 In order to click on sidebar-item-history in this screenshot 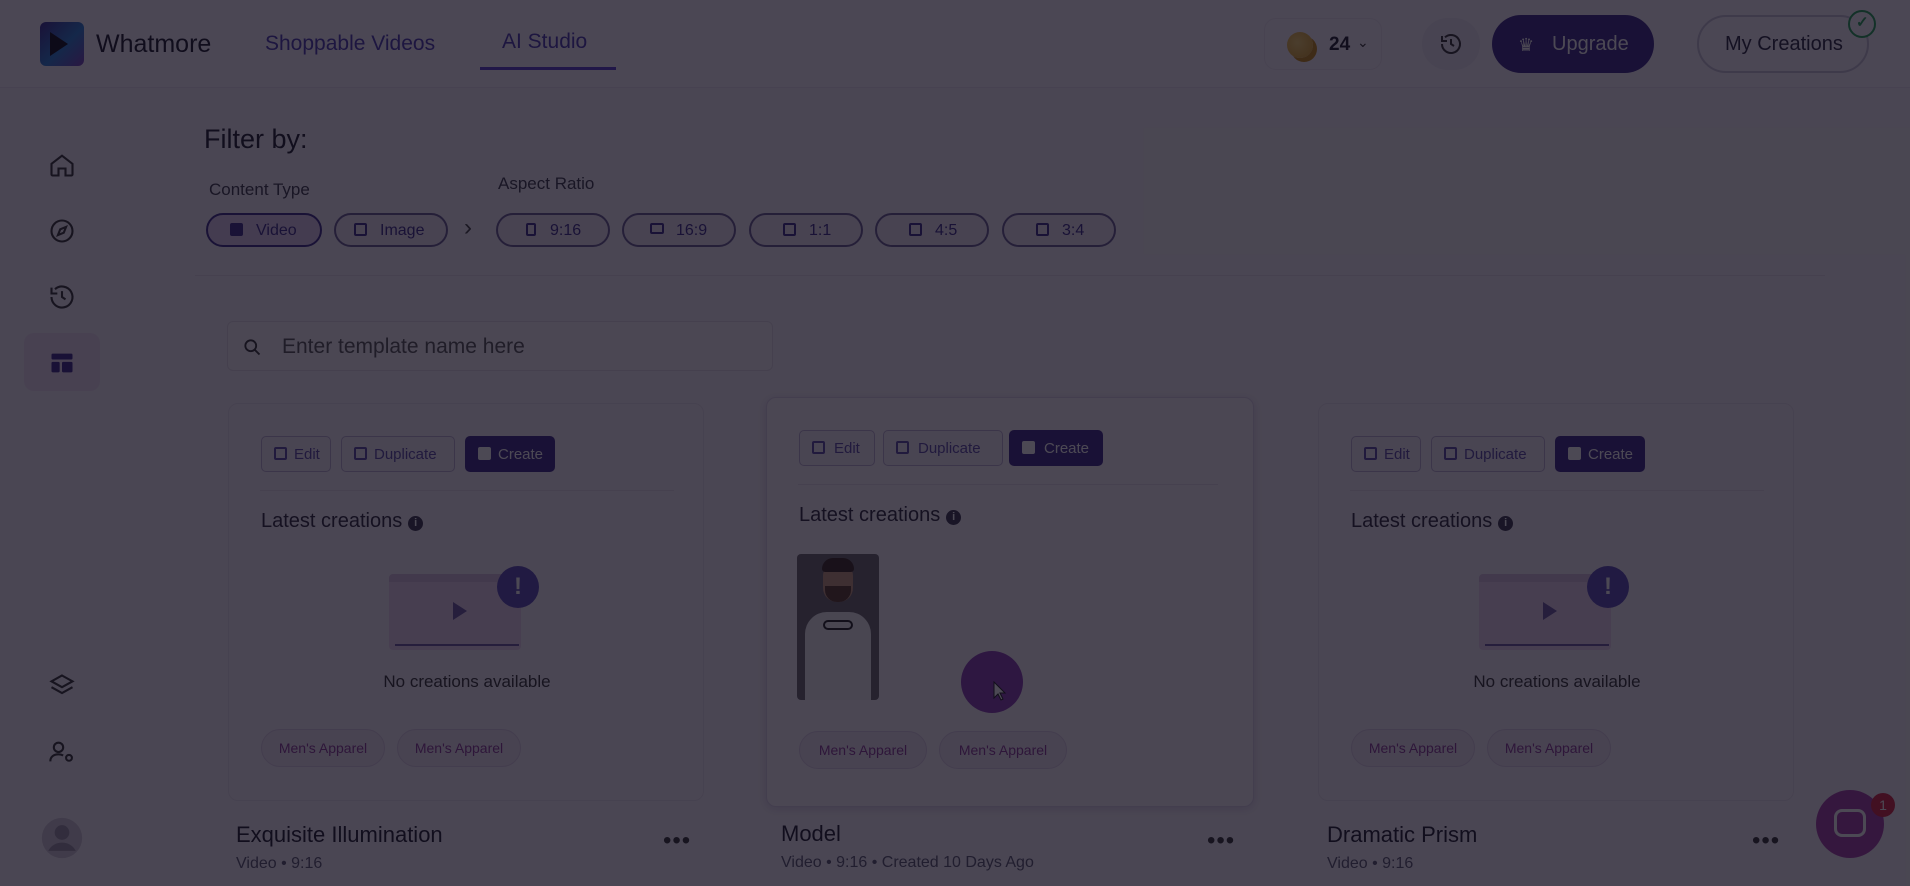, I will do `click(62, 296)`.